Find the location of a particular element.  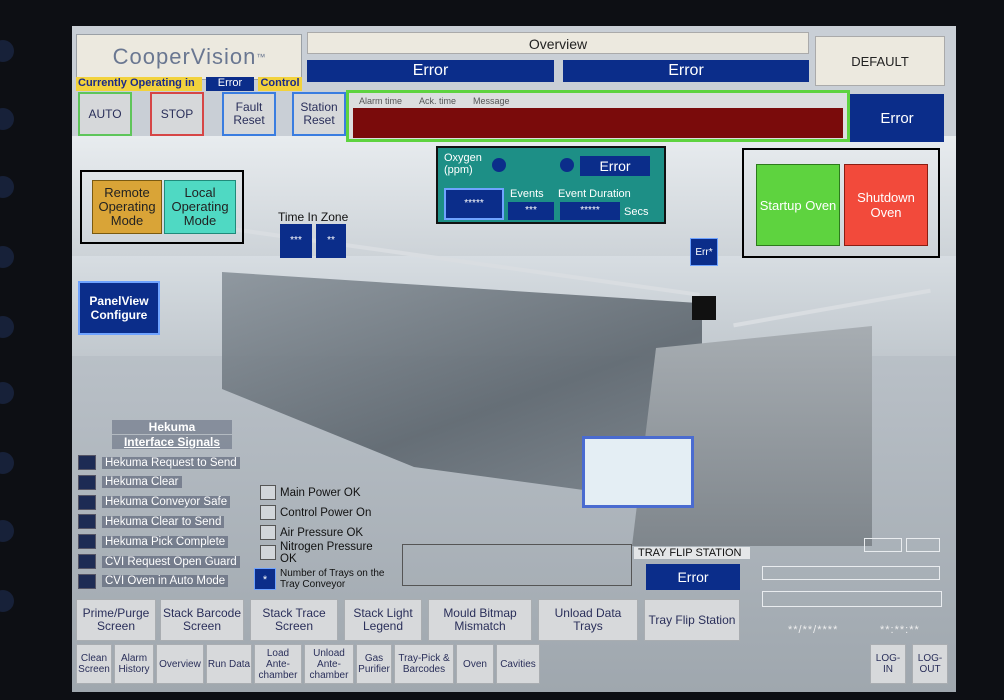

signal-label: Hekuma Pick Complete is located at coordinates (165, 541).